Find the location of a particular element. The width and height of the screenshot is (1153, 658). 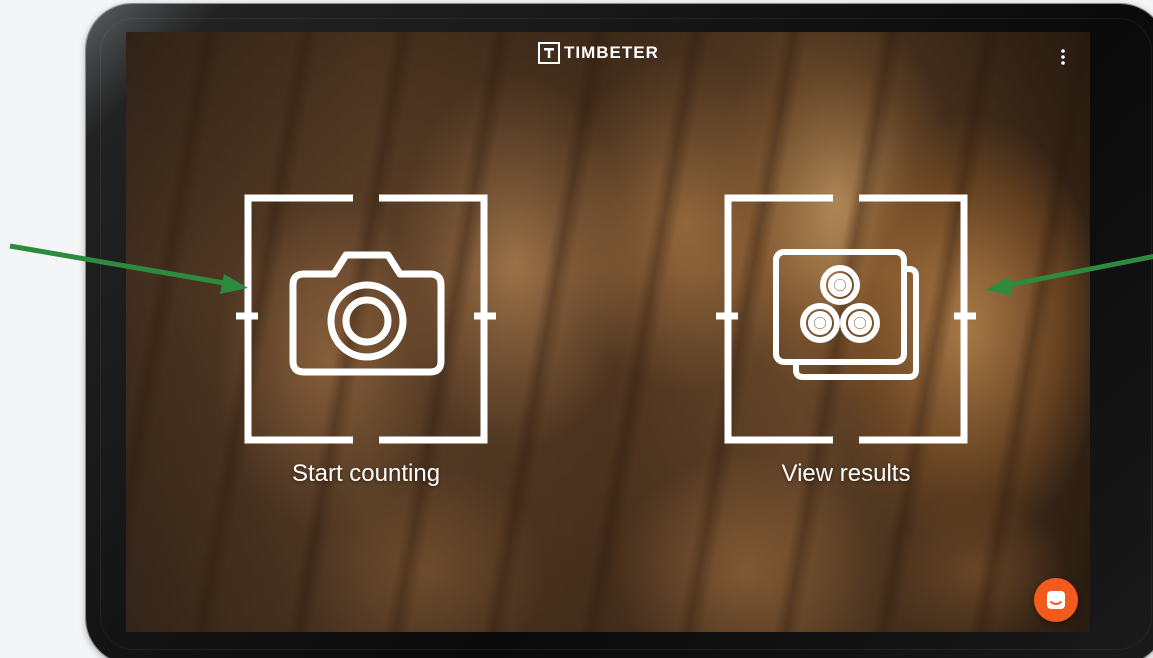

app-logo: TIMBETER is located at coordinates (598, 53).